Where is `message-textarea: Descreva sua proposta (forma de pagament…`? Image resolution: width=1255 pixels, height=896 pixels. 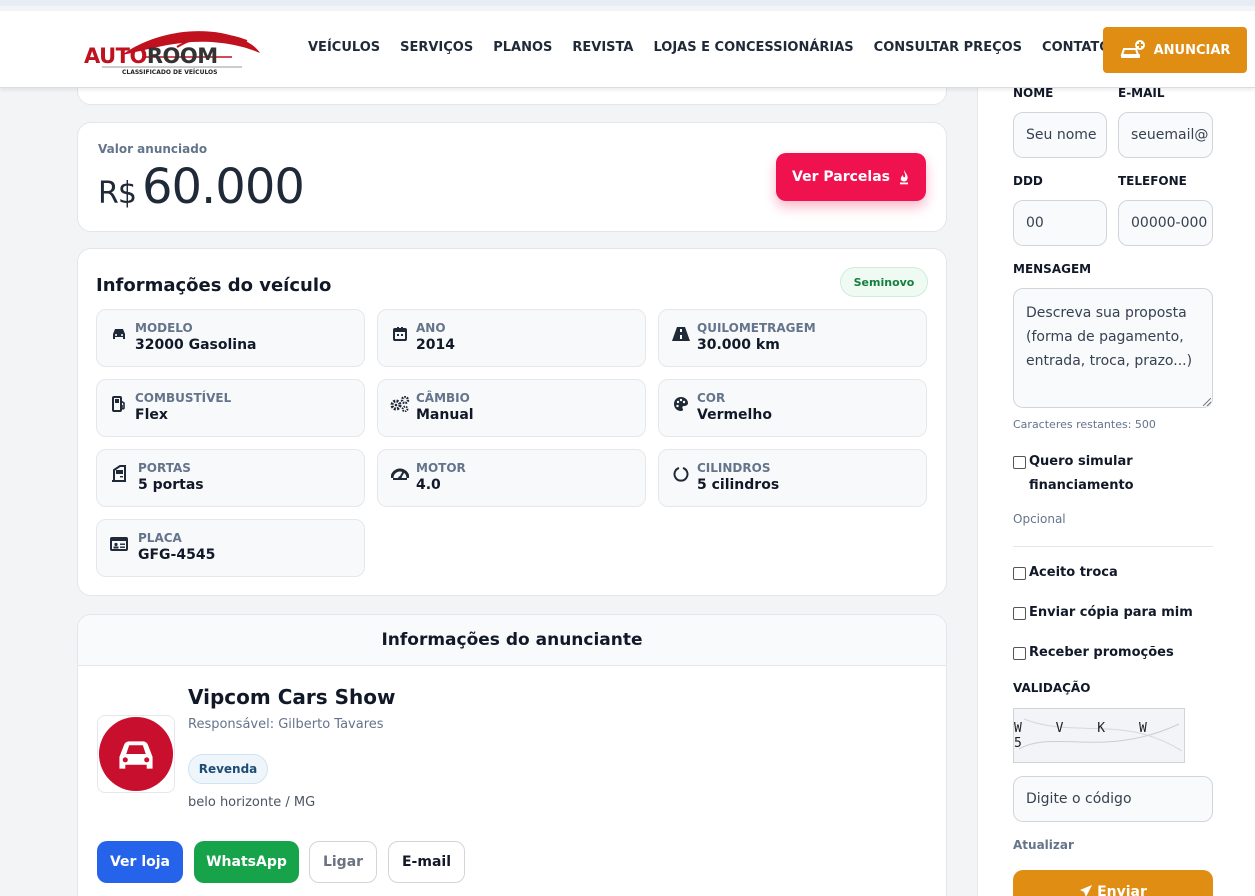
message-textarea: Descreva sua proposta (forma de pagament… is located at coordinates (1113, 348).